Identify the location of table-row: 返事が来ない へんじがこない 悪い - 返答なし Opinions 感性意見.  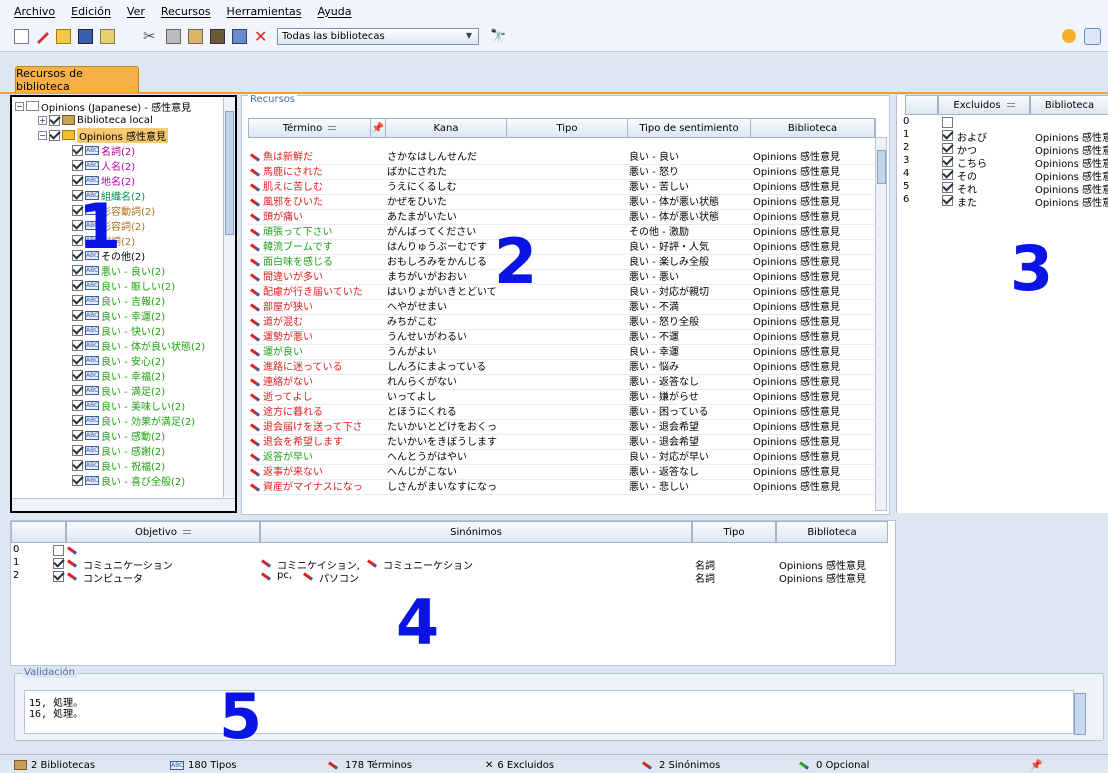
(561, 472).